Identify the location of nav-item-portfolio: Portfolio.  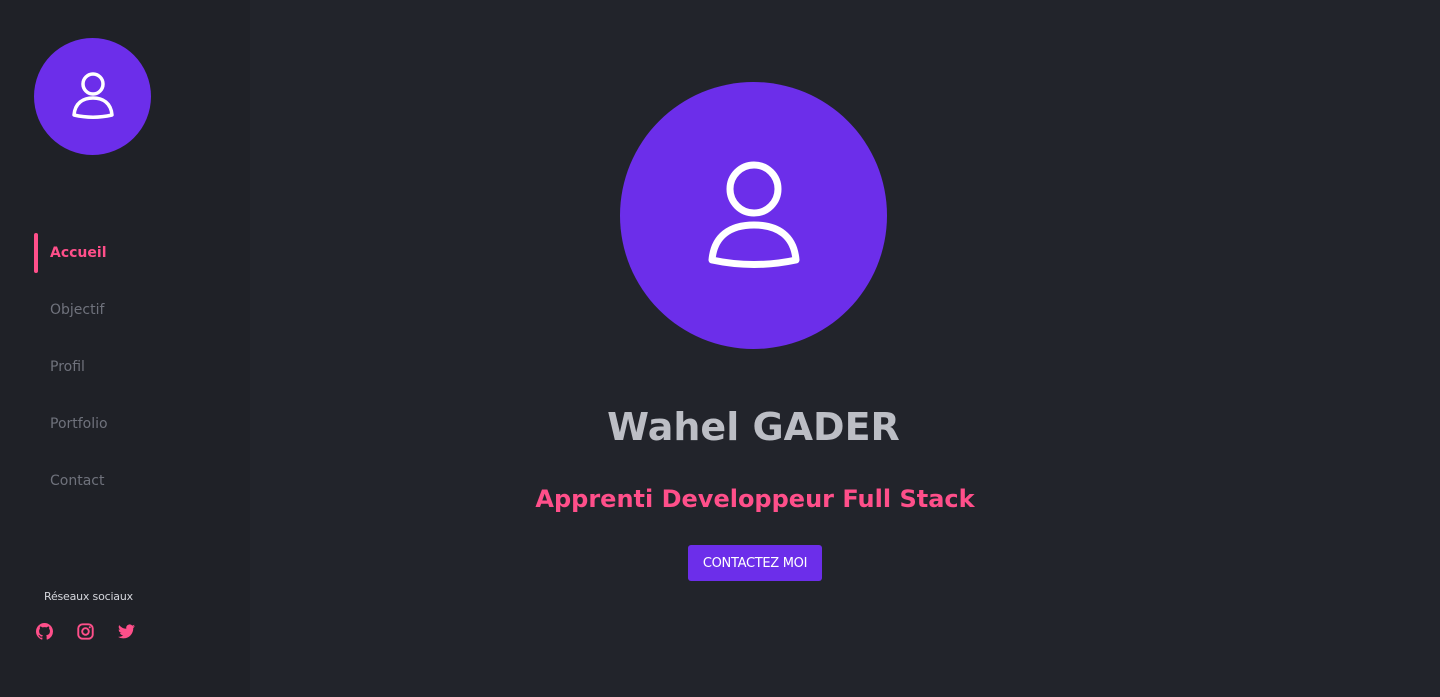
(134, 424).